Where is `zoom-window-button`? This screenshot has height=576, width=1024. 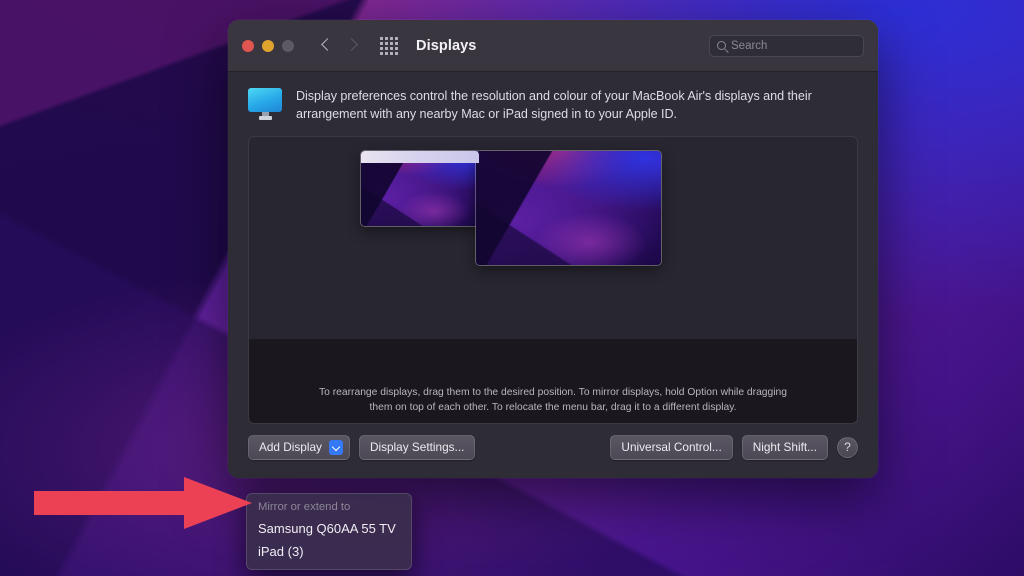
zoom-window-button is located at coordinates (288, 45).